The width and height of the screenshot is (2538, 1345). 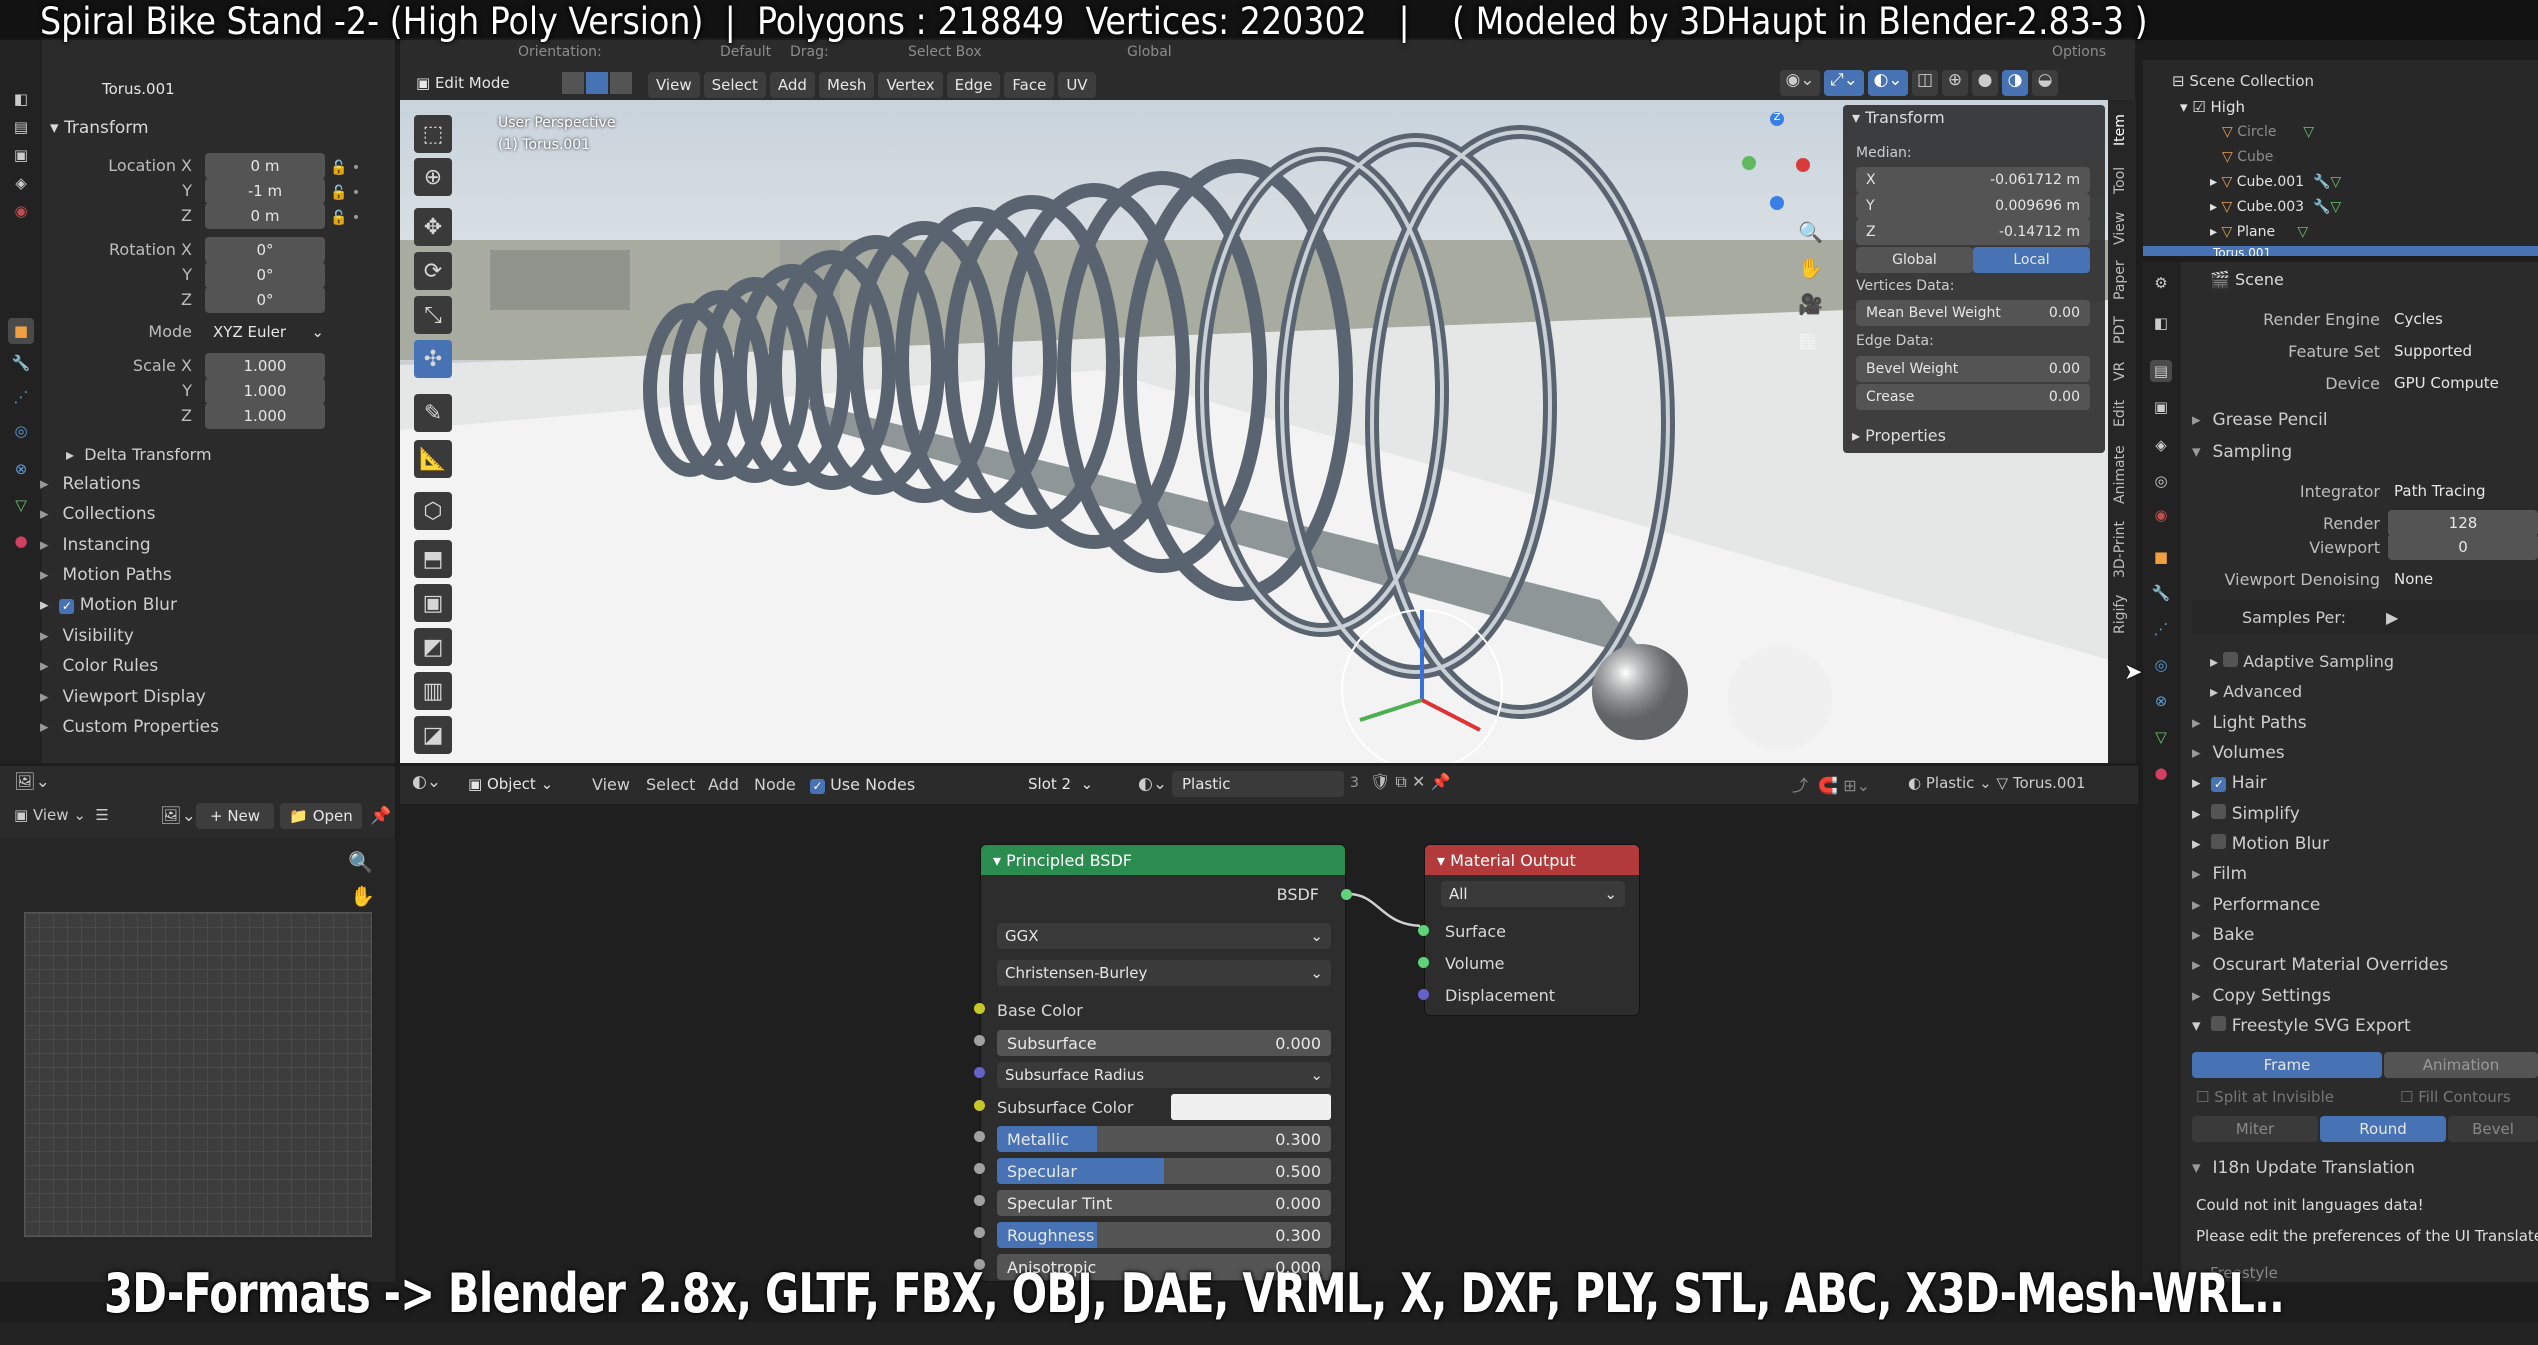 I want to click on frame-toggle: Frame, so click(x=2287, y=1065).